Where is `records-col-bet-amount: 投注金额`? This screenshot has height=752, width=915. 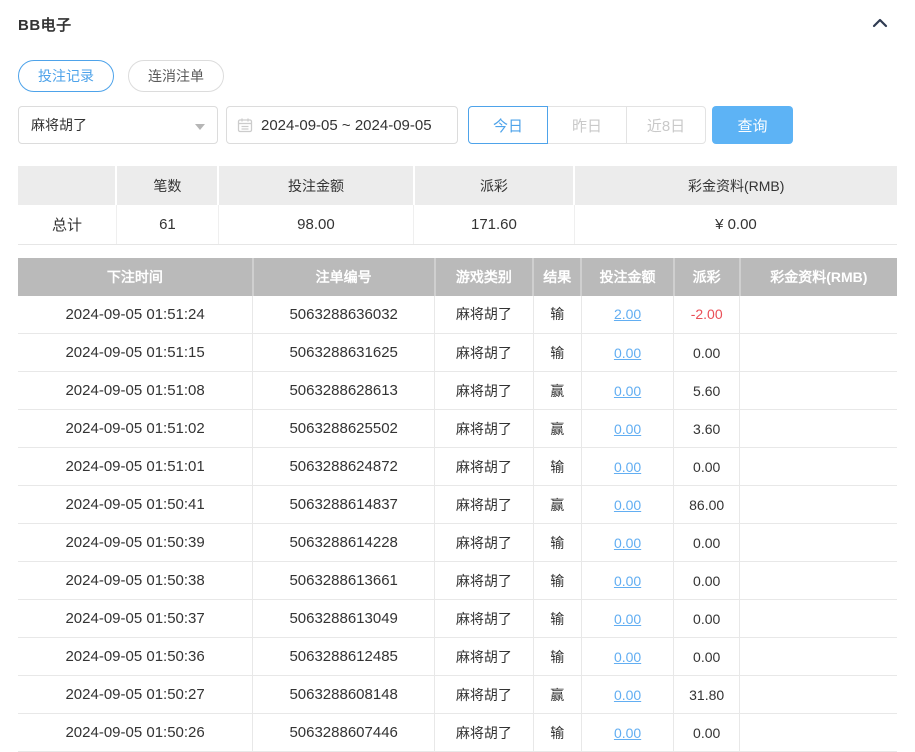
records-col-bet-amount: 投注金额 is located at coordinates (627, 277).